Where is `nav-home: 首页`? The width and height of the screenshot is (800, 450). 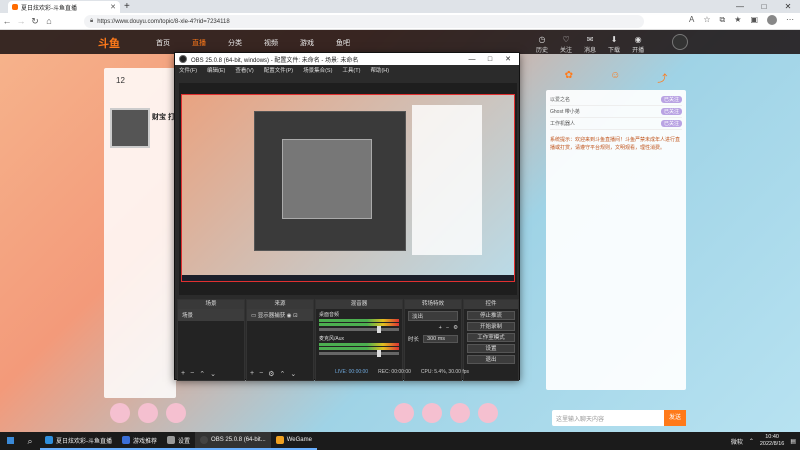 nav-home: 首页 is located at coordinates (163, 43).